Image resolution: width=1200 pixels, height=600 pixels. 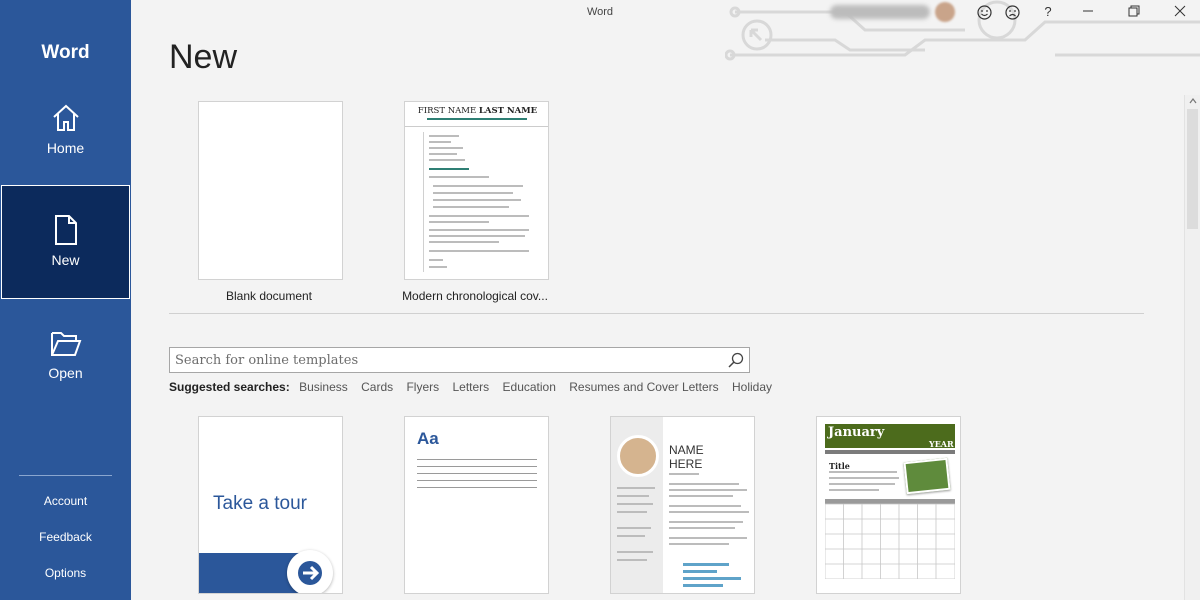 I want to click on suggested-letters: Letters, so click(x=470, y=387).